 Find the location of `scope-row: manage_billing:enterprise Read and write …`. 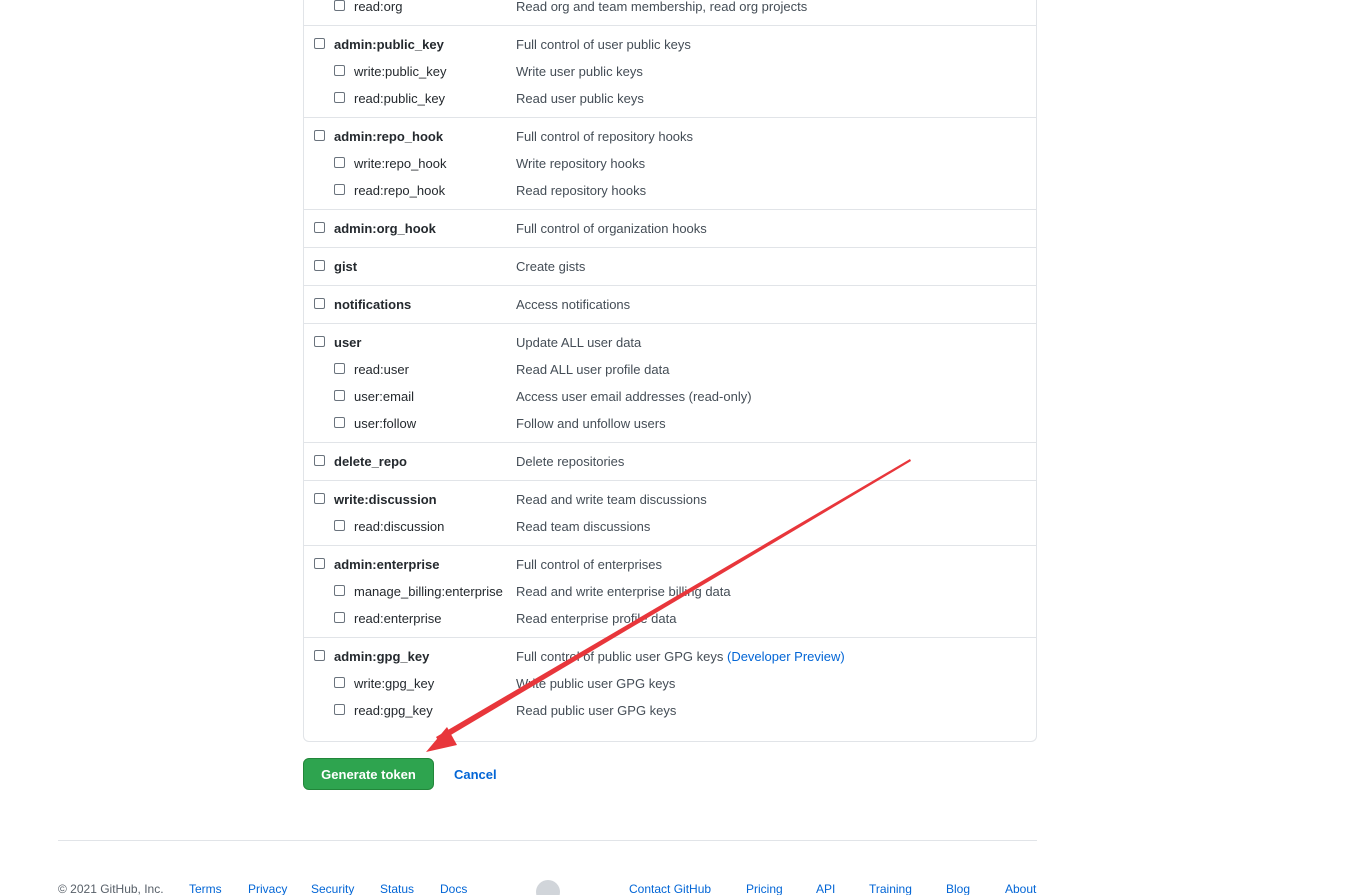

scope-row: manage_billing:enterprise Read and write … is located at coordinates (670, 591).